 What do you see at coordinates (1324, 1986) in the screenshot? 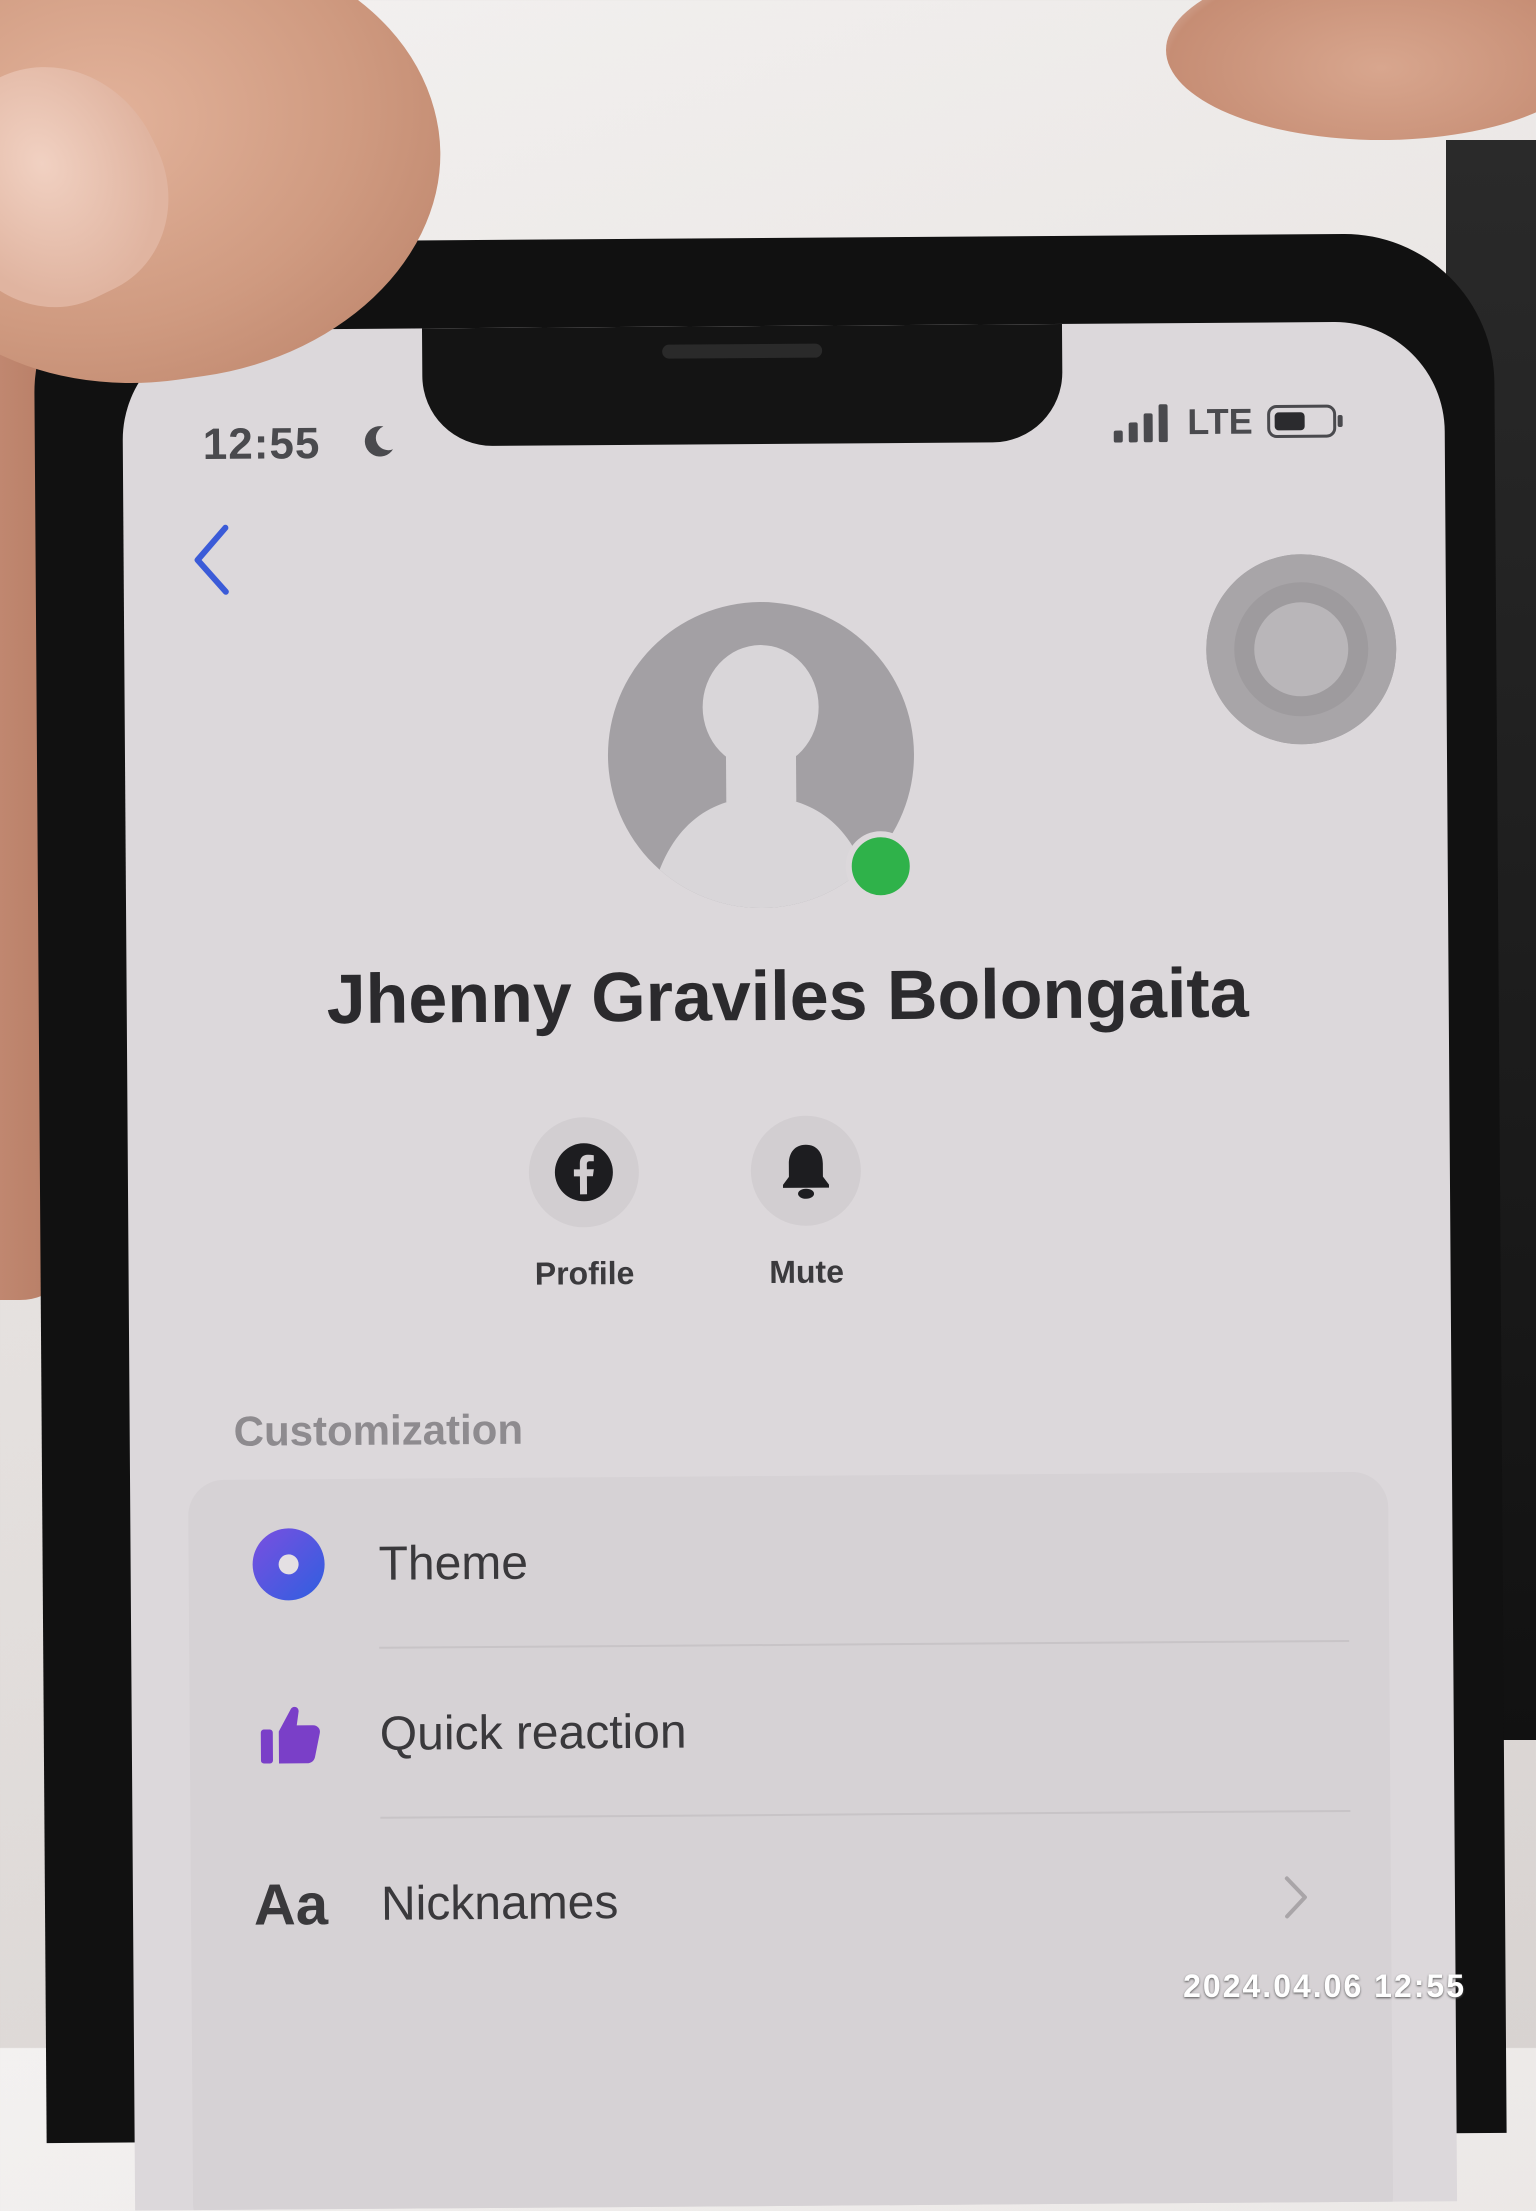
I see `photo-timestamp: 2024.04.06 12:55` at bounding box center [1324, 1986].